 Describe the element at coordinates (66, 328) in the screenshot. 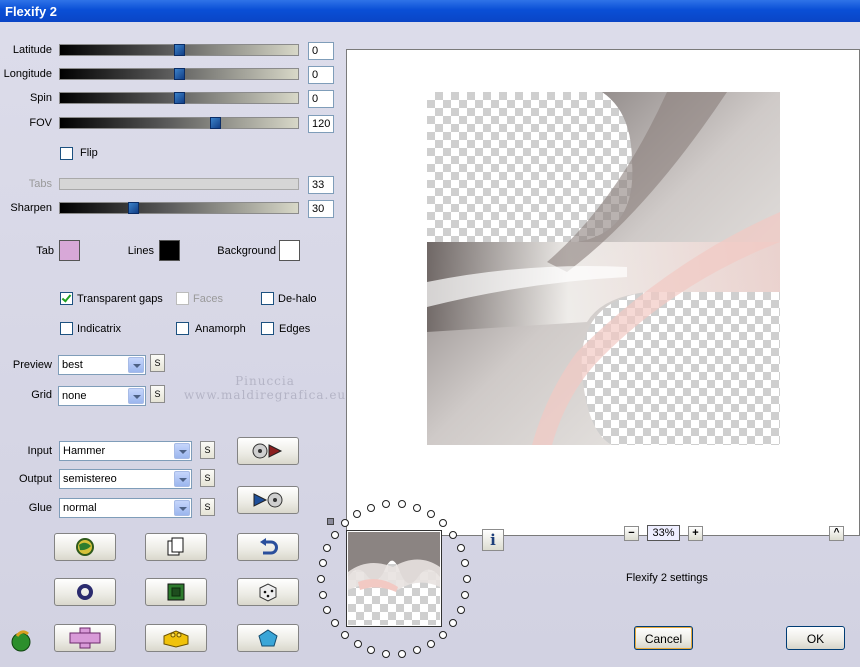

I see `indicatrix-checkbox` at that location.